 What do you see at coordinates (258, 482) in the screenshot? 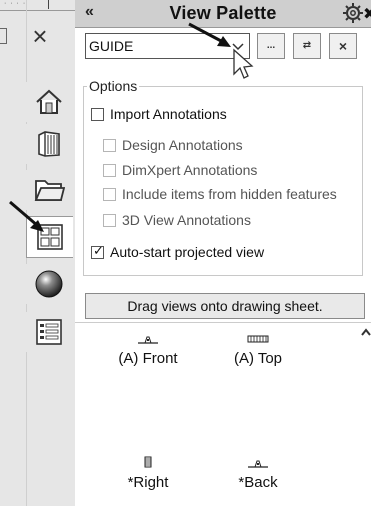
I see `view-label: *Back` at bounding box center [258, 482].